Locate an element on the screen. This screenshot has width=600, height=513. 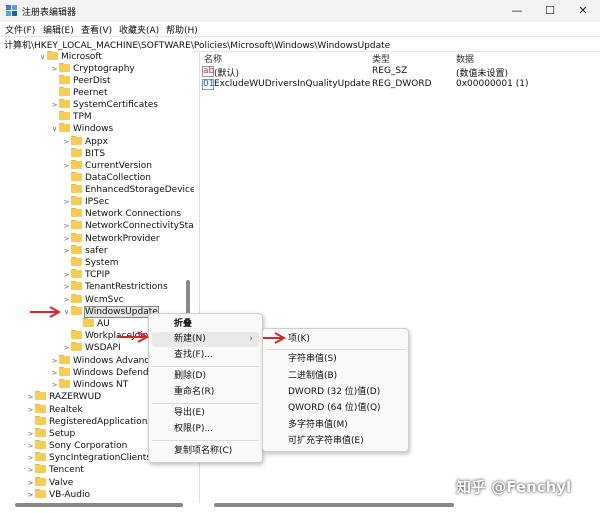
tree-item-realtek: > Realtek is located at coordinates (54, 410).